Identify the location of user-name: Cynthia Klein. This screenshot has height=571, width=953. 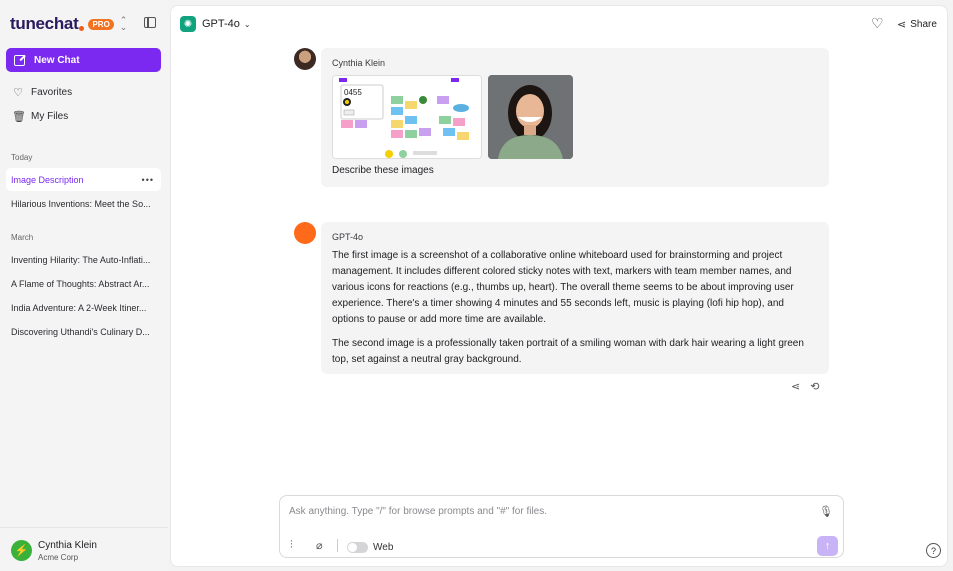
(67, 545).